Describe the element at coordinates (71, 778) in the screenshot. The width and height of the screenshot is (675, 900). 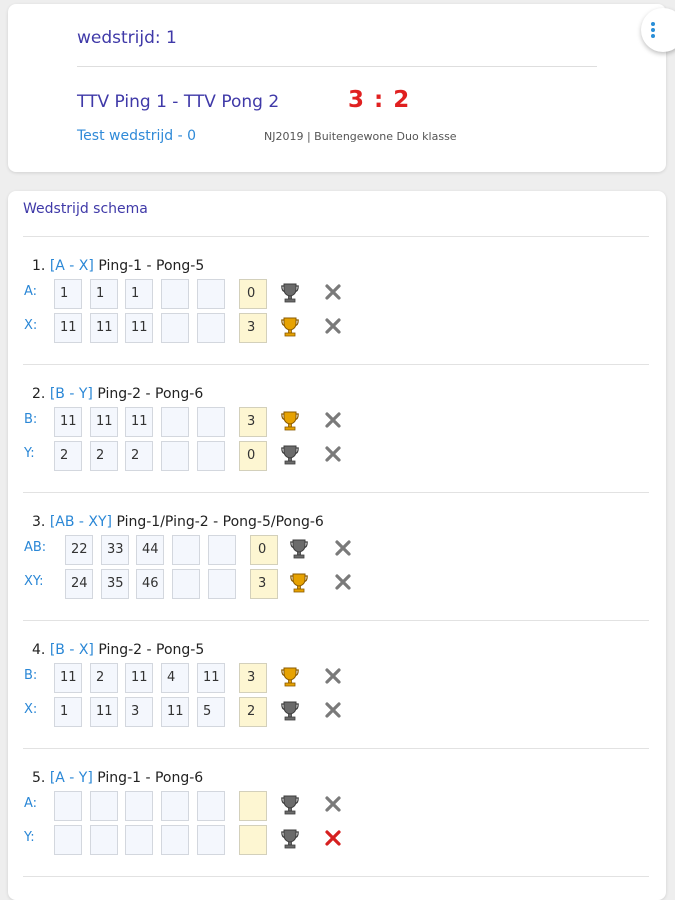
I see `game-code: [A - Y]` at that location.